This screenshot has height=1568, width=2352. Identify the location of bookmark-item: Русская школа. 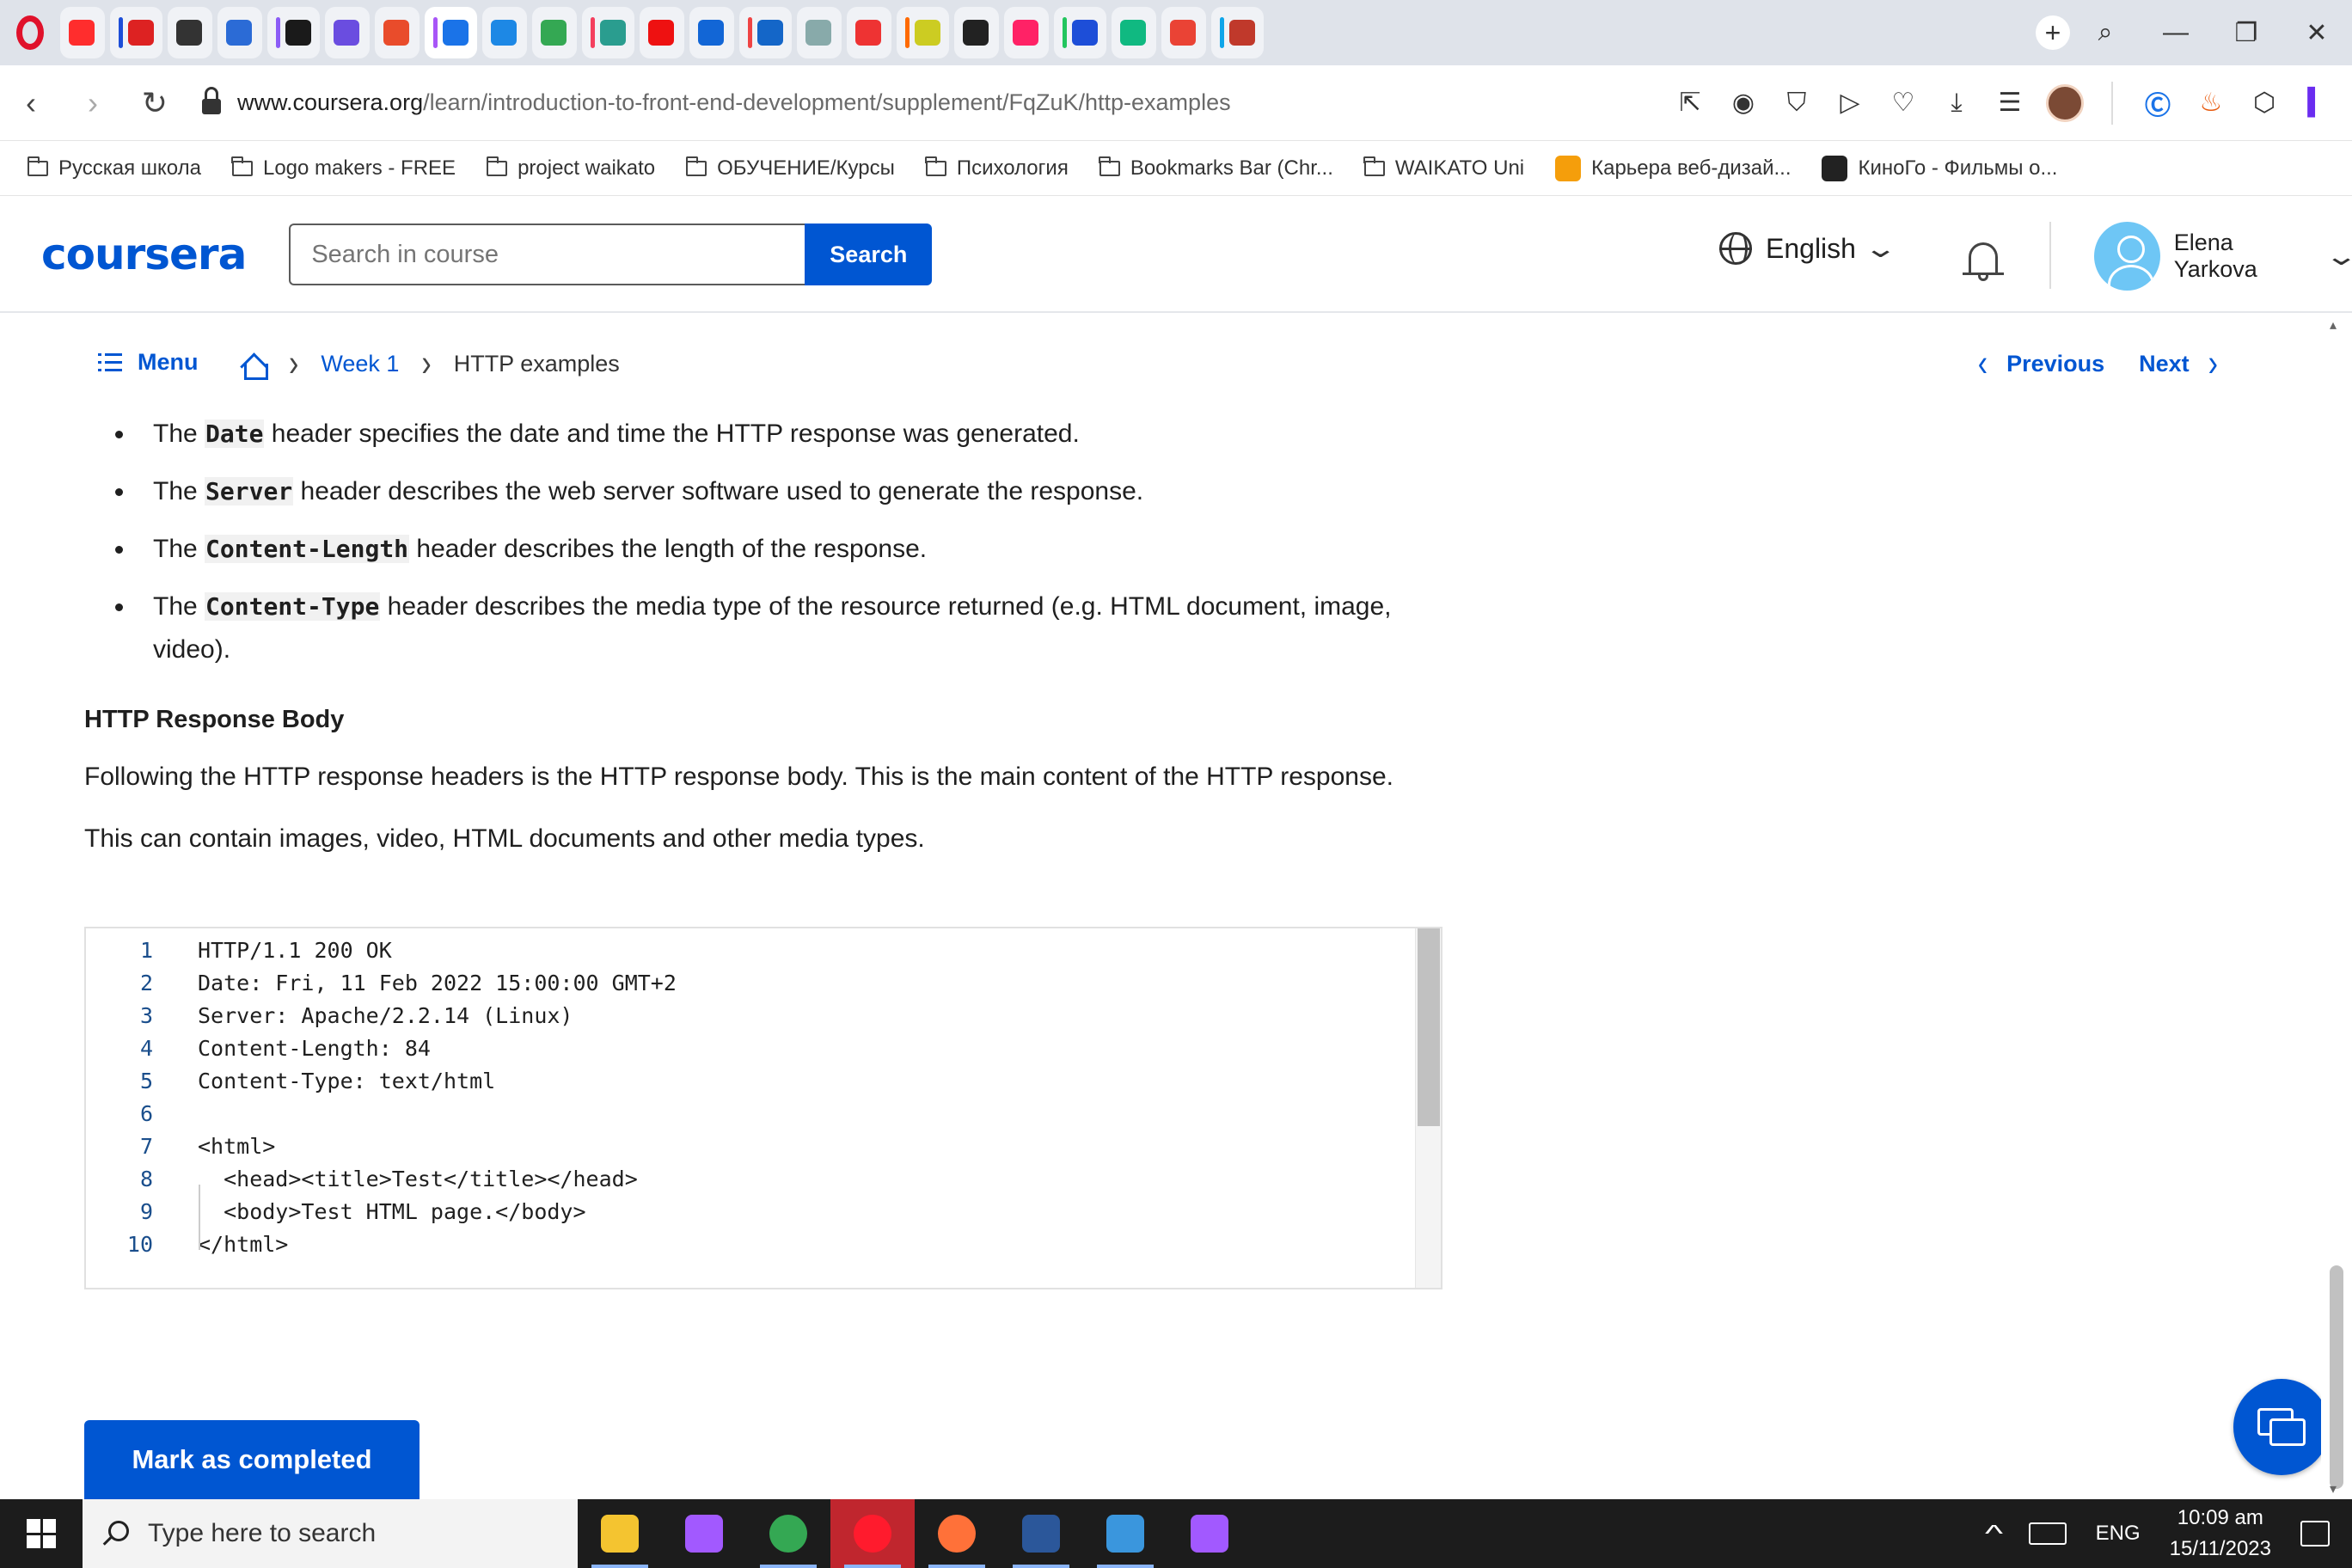
(114, 168).